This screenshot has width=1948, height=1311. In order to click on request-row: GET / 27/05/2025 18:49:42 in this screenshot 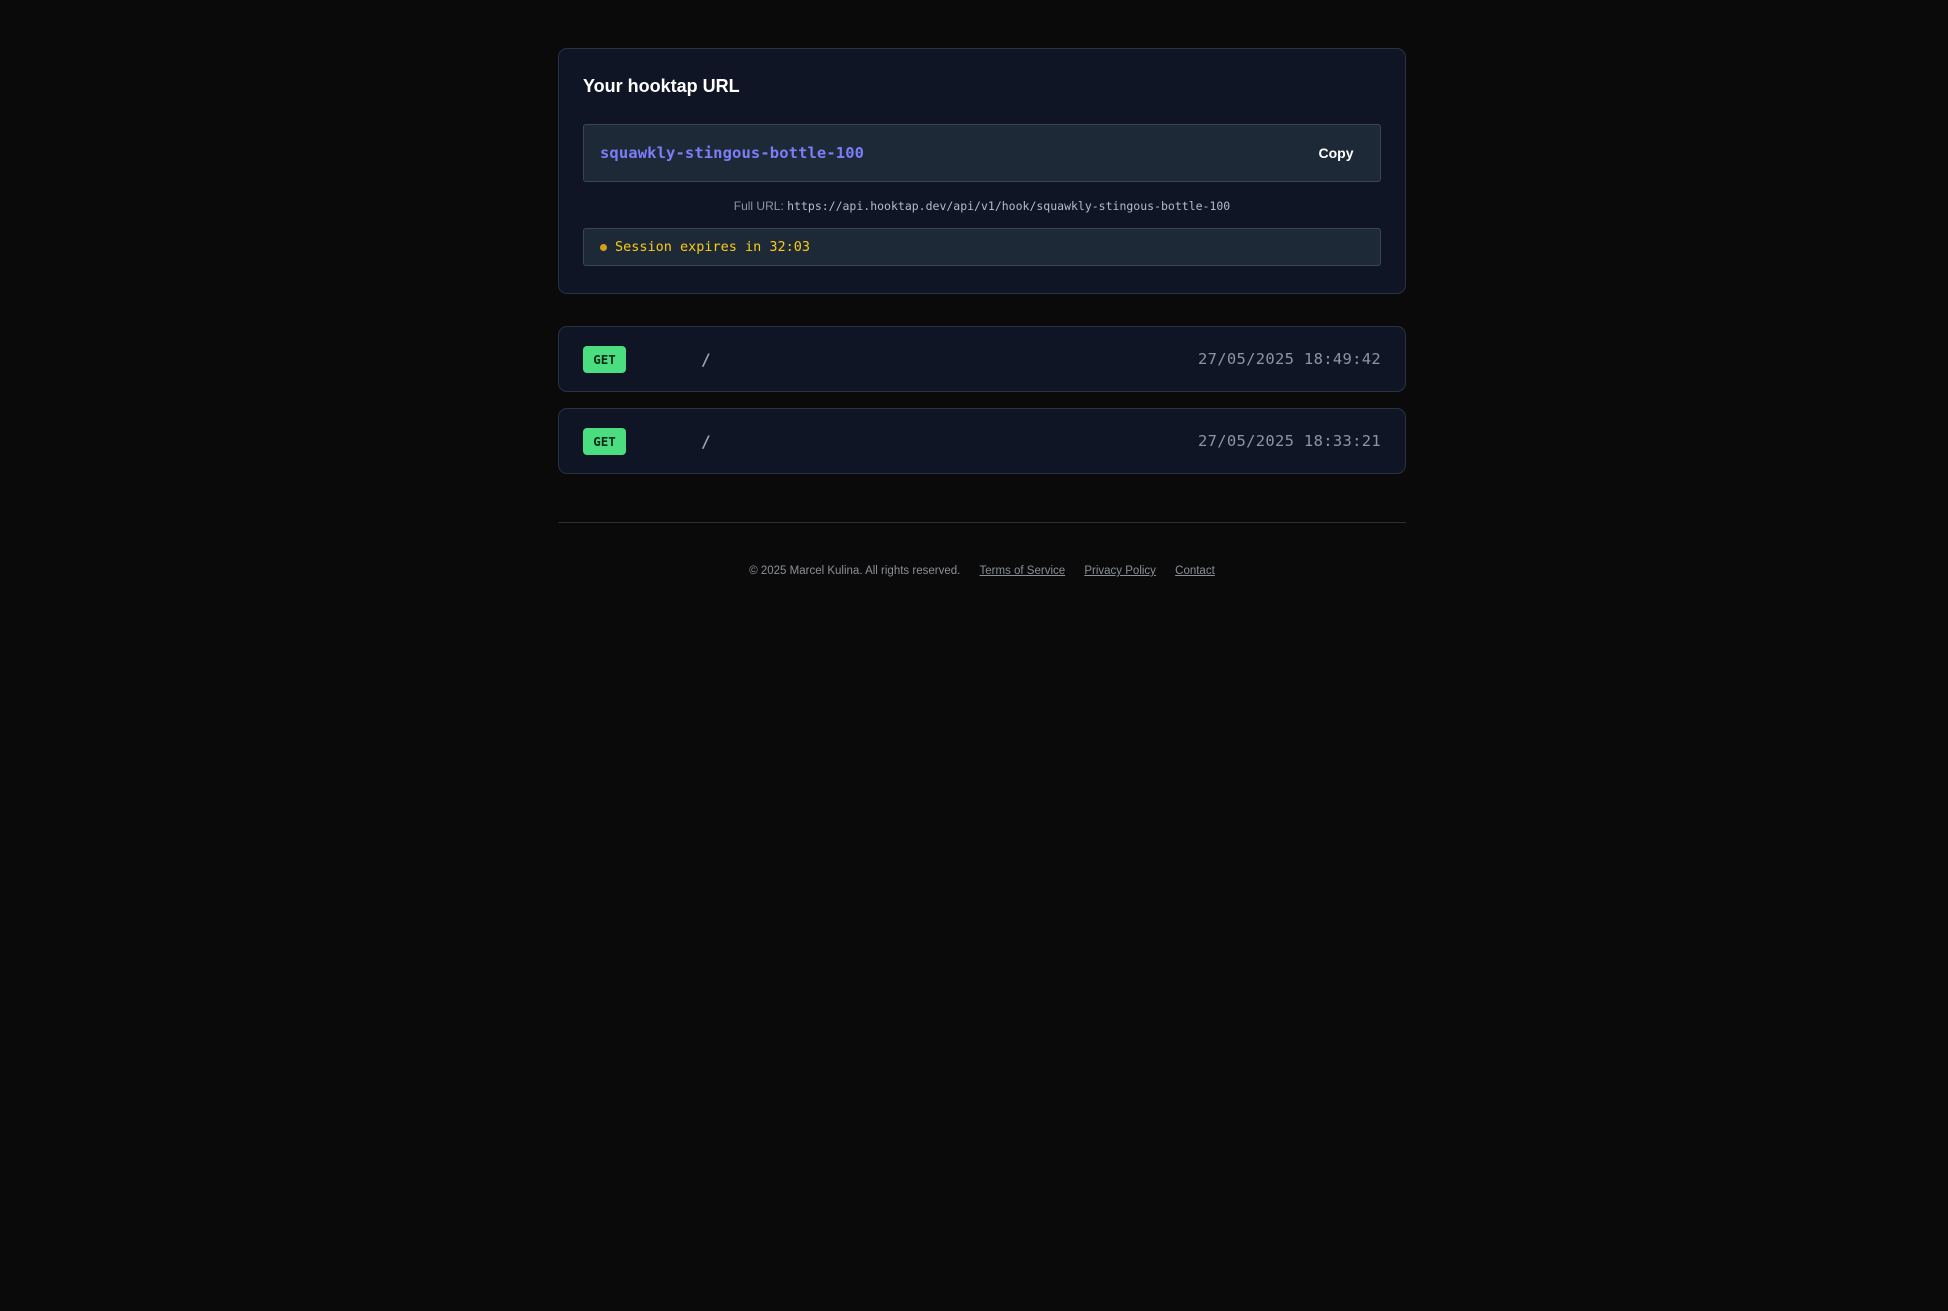, I will do `click(982, 359)`.